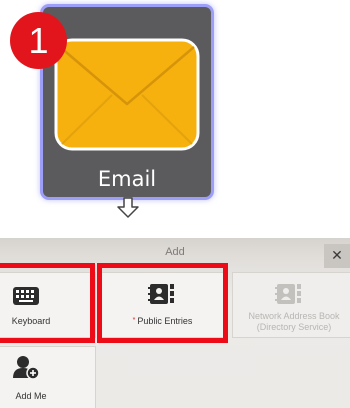 The height and width of the screenshot is (408, 350). What do you see at coordinates (128, 207) in the screenshot?
I see `down-arrow-icon` at bounding box center [128, 207].